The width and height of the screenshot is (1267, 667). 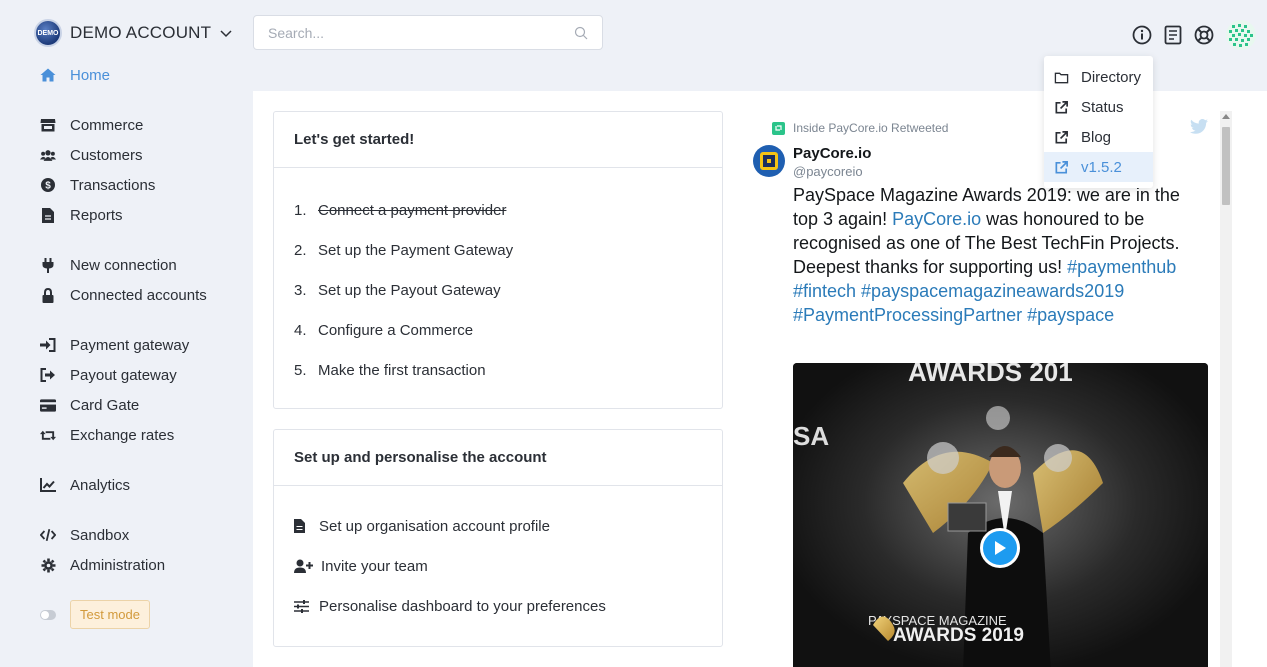 I want to click on menu-item-version: v1.5.2, so click(x=1098, y=167).